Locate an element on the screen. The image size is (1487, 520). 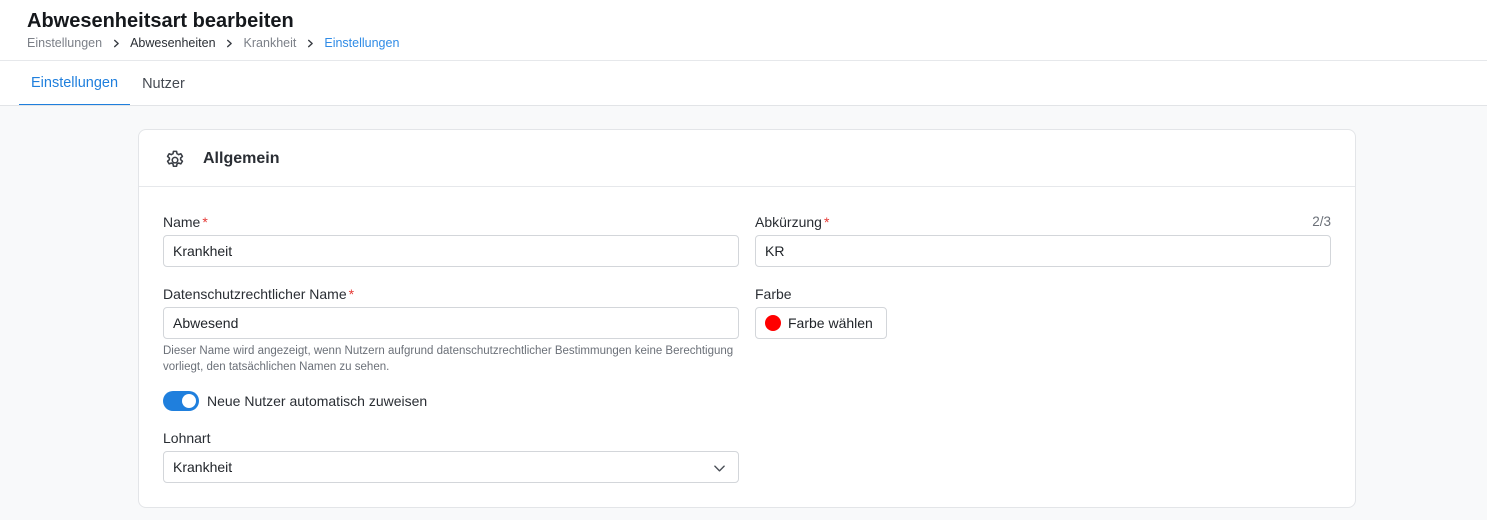
privacy-name-input is located at coordinates (451, 323).